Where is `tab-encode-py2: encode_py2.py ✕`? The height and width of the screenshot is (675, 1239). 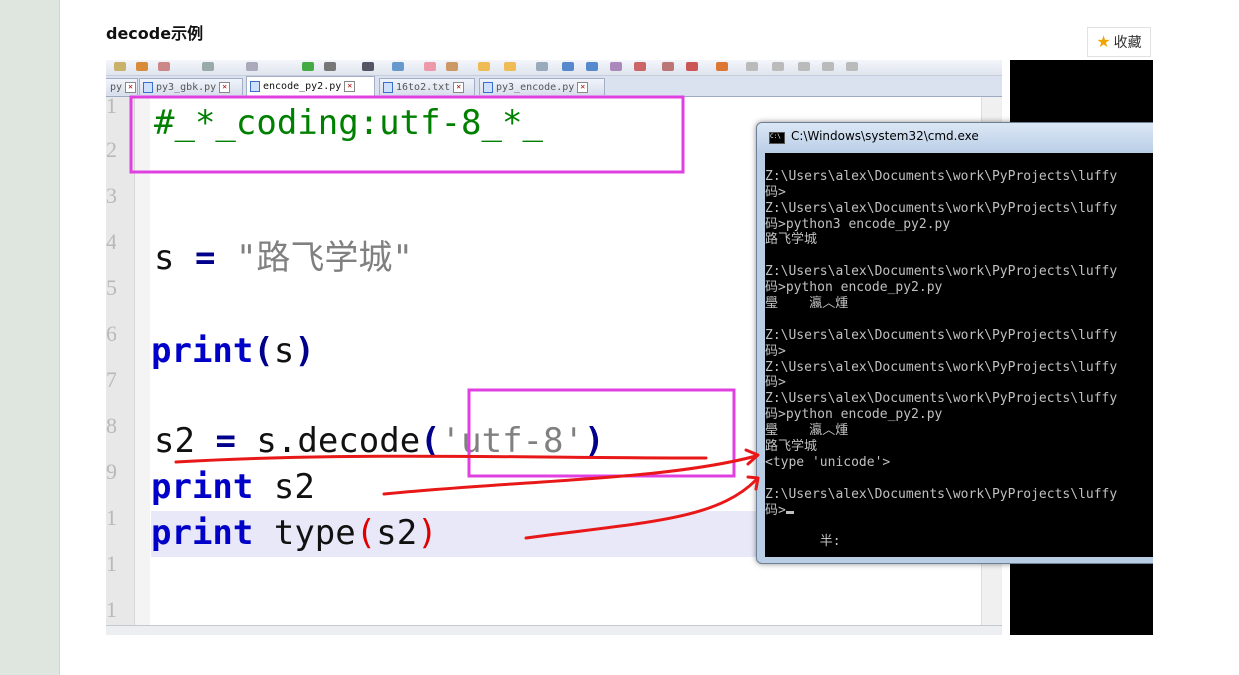
tab-encode-py2: encode_py2.py ✕ is located at coordinates (310, 86).